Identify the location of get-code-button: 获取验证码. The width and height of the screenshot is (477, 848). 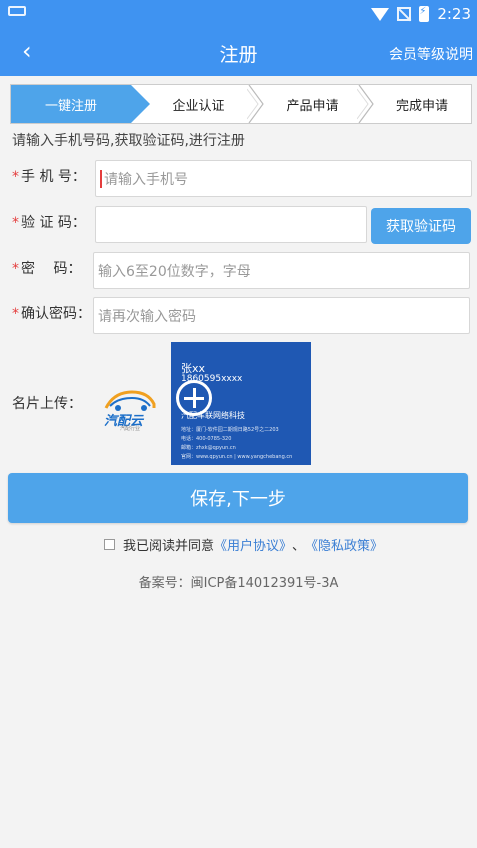
(421, 226).